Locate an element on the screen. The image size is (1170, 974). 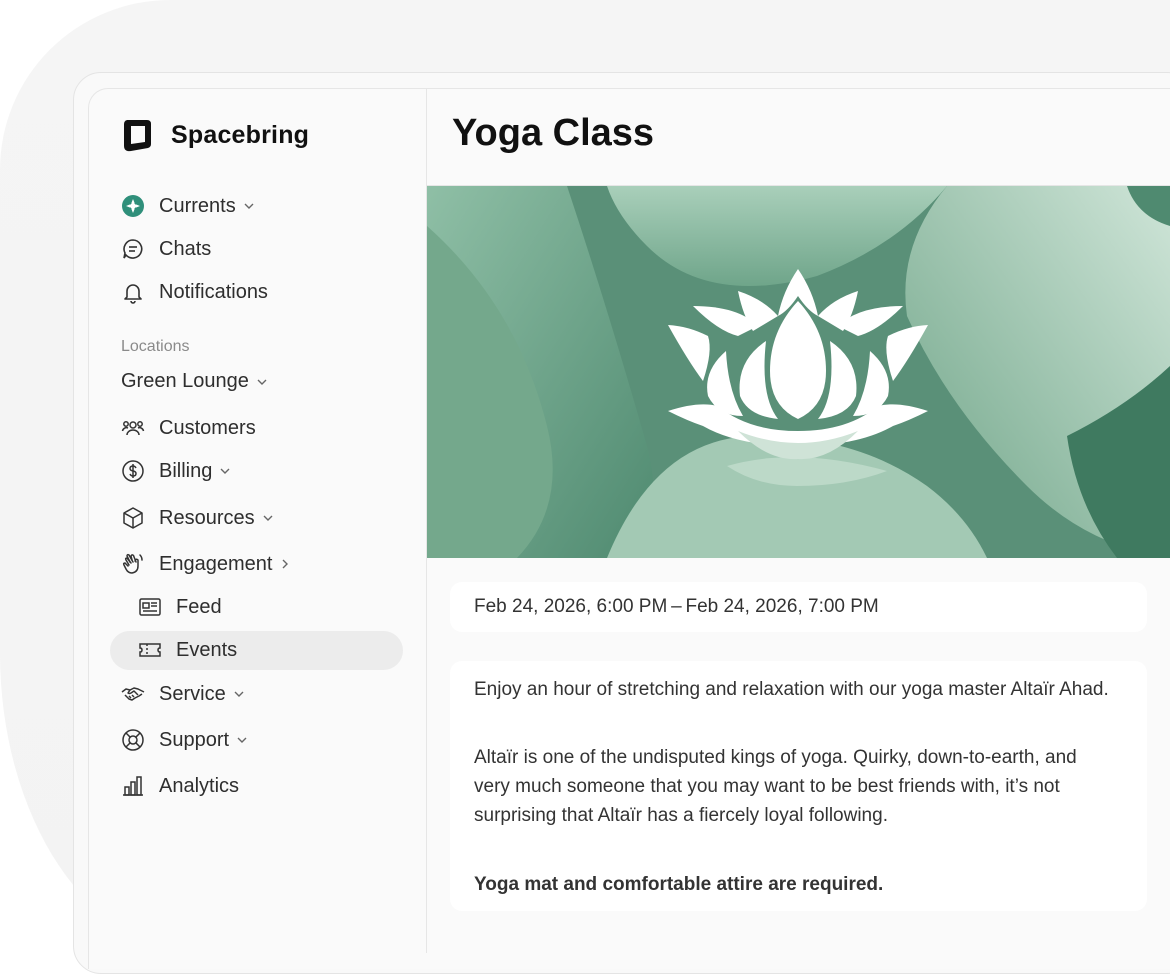
page-title: Yoga Class is located at coordinates (553, 133).